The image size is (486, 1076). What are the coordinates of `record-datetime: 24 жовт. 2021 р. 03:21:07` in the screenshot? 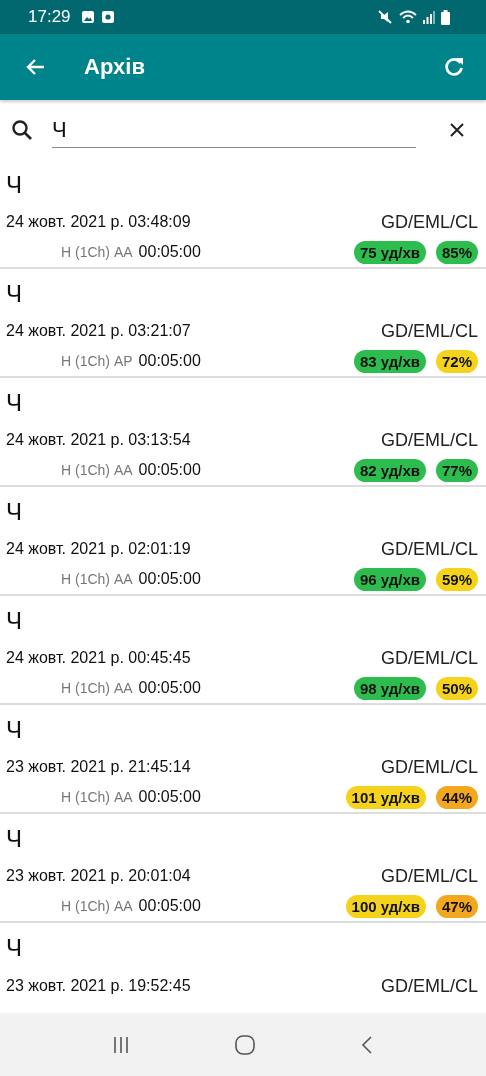 It's located at (99, 331).